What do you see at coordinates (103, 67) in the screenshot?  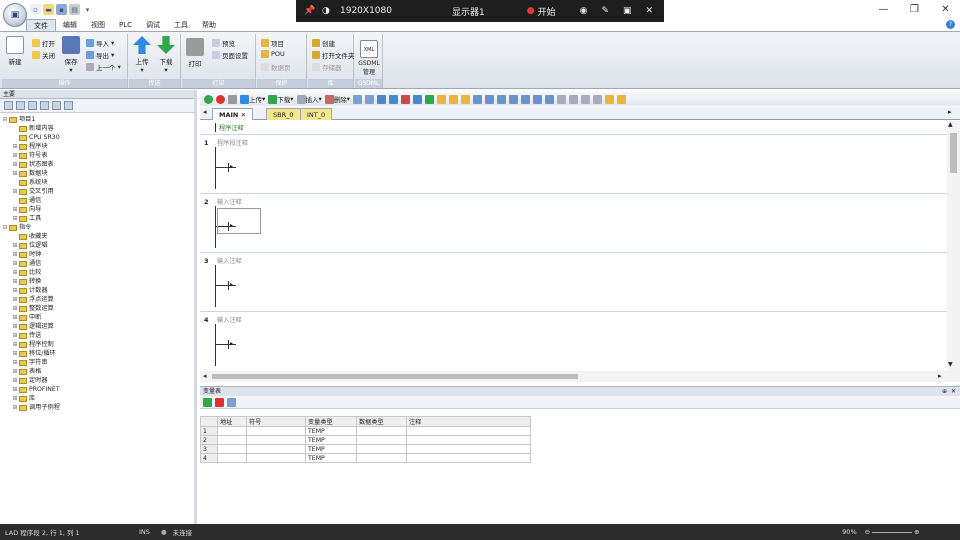 I see `previous-button: 上一个 ▾` at bounding box center [103, 67].